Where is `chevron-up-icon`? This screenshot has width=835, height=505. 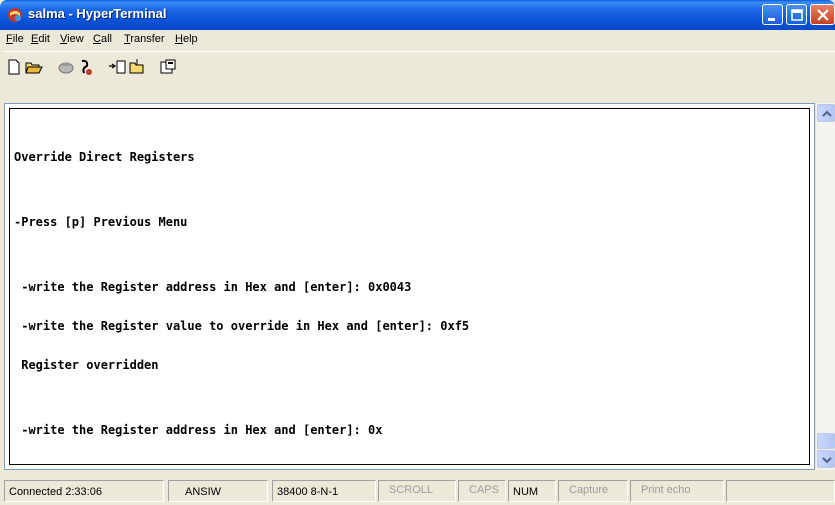
chevron-up-icon is located at coordinates (827, 113).